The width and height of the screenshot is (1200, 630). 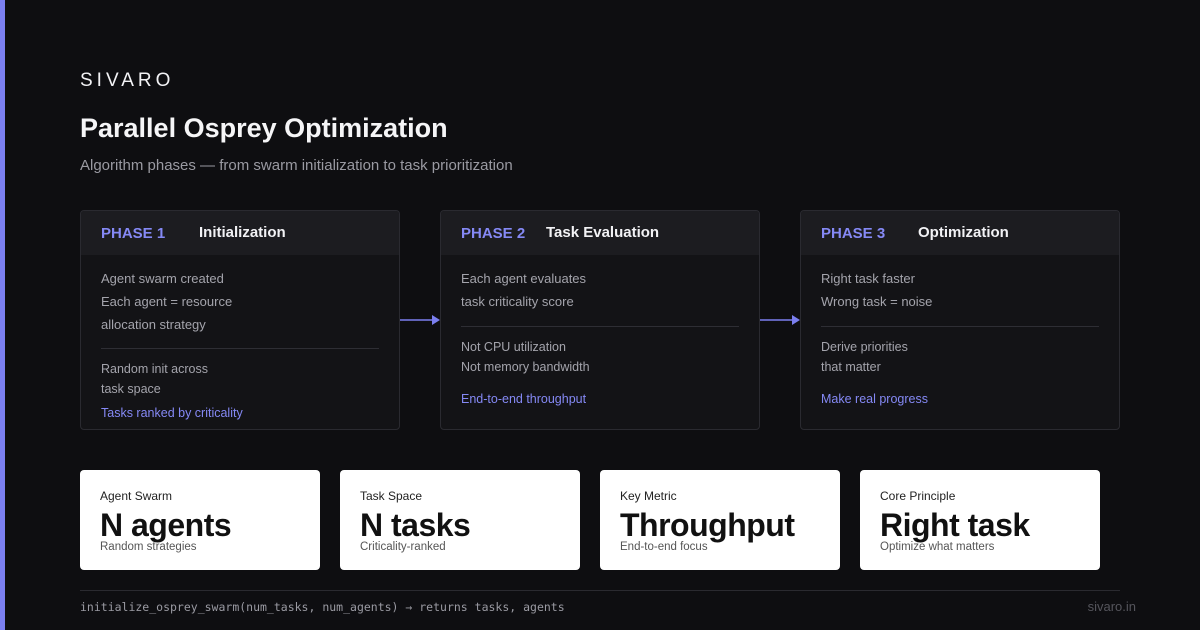 I want to click on phase-number: PHASE 2, so click(x=493, y=233).